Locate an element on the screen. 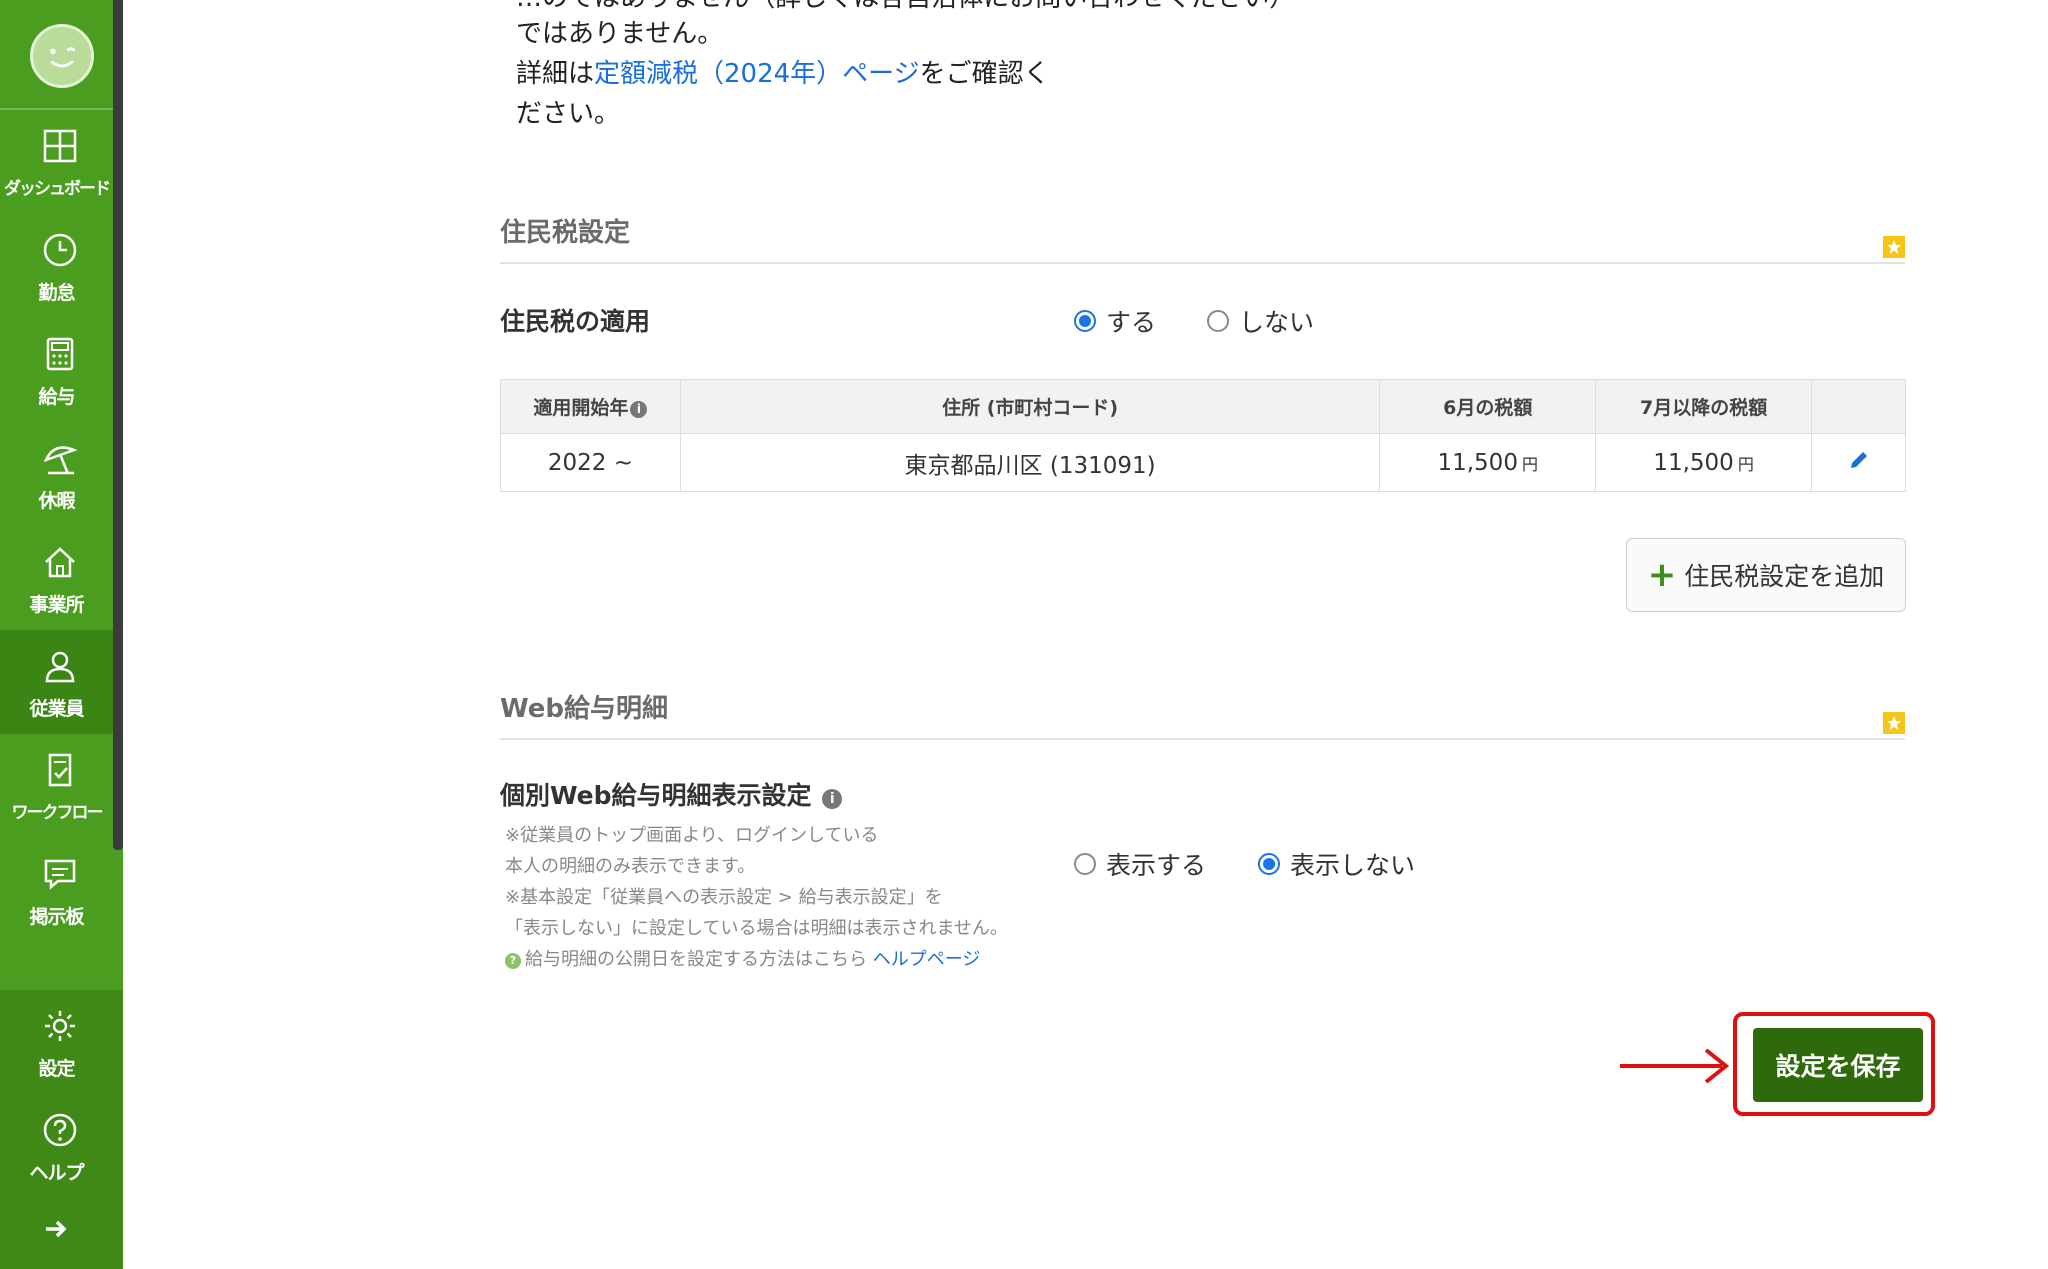 This screenshot has width=2048, height=1269. radio-label: する is located at coordinates (1131, 322).